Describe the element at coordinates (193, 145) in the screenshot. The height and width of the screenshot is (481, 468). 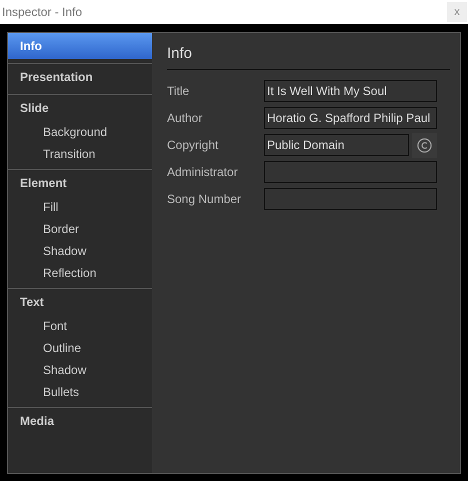
I see `field-label: Copyright` at that location.